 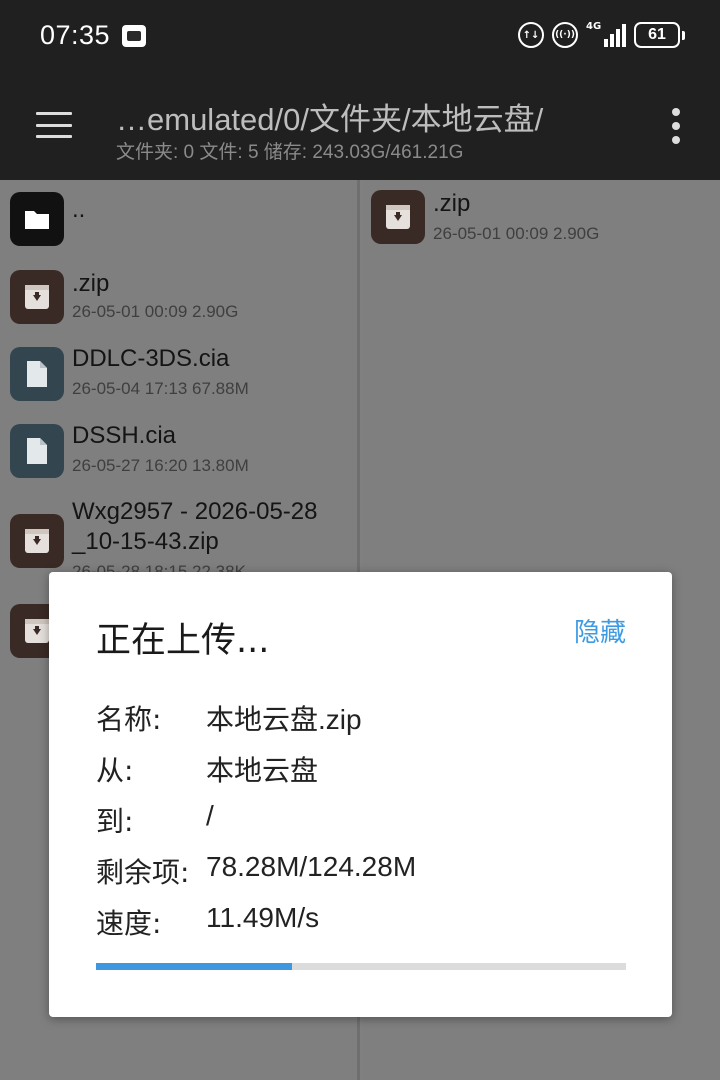 What do you see at coordinates (565, 35) in the screenshot?
I see `hotspot-icon: ((·))` at bounding box center [565, 35].